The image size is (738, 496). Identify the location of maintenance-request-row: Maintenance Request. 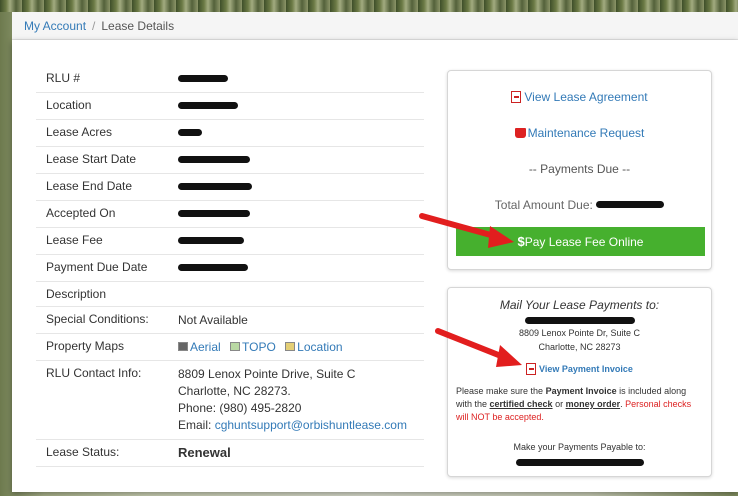
(579, 133).